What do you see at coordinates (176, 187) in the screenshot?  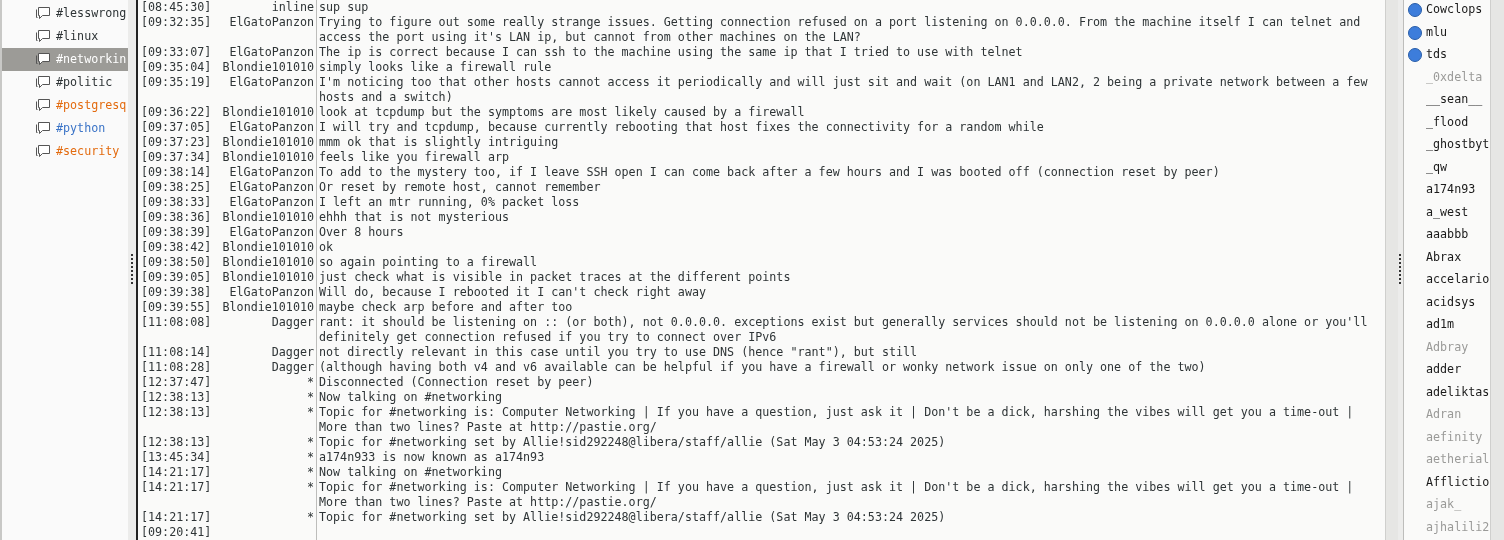 I see `timestamp: [09:38:25]` at bounding box center [176, 187].